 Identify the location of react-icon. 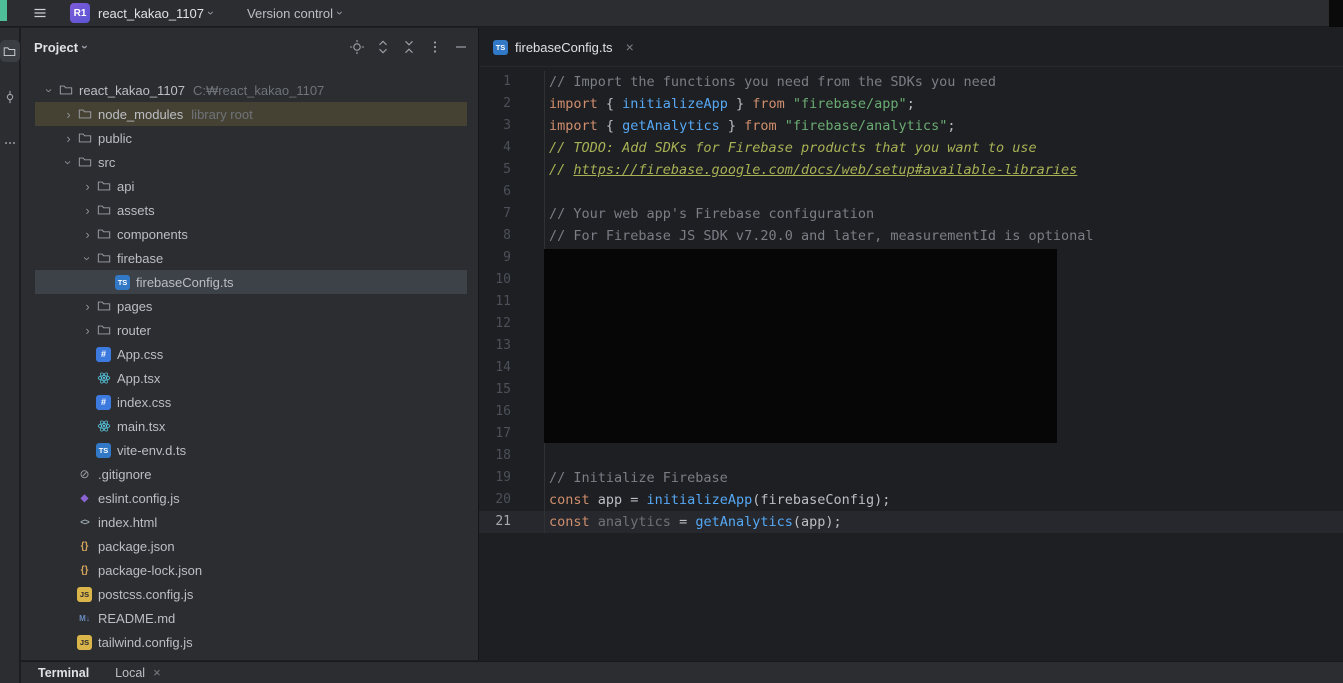
(103, 426).